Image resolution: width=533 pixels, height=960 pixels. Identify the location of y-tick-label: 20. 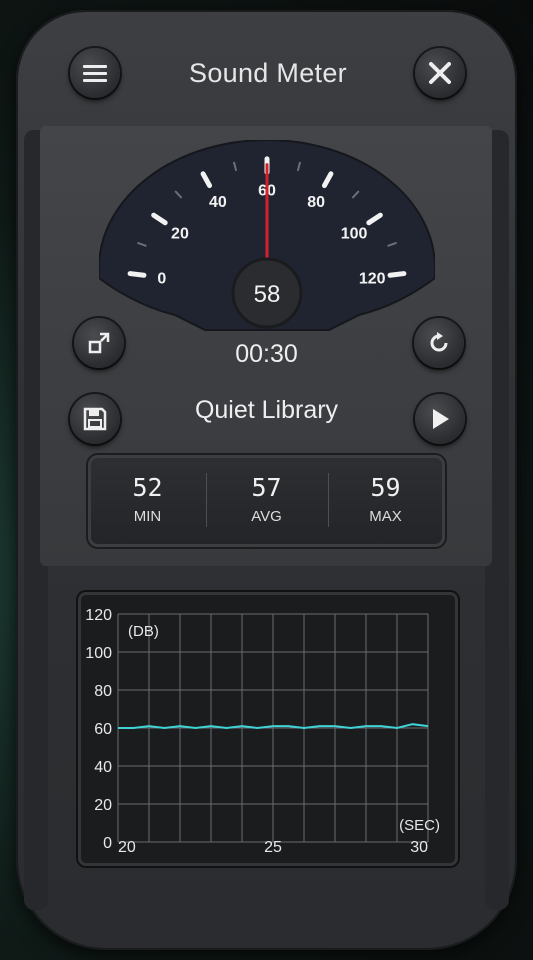
(103, 805).